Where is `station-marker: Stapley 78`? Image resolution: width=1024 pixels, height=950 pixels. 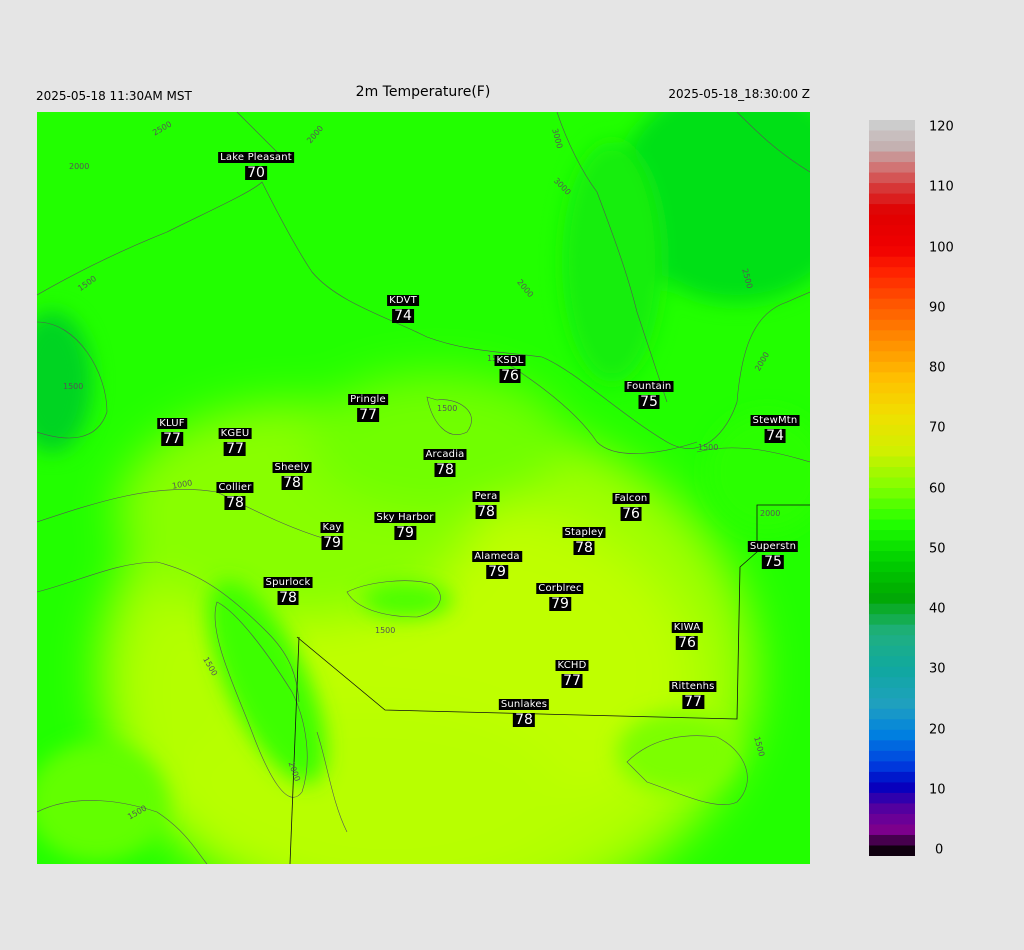 station-marker: Stapley 78 is located at coordinates (584, 538).